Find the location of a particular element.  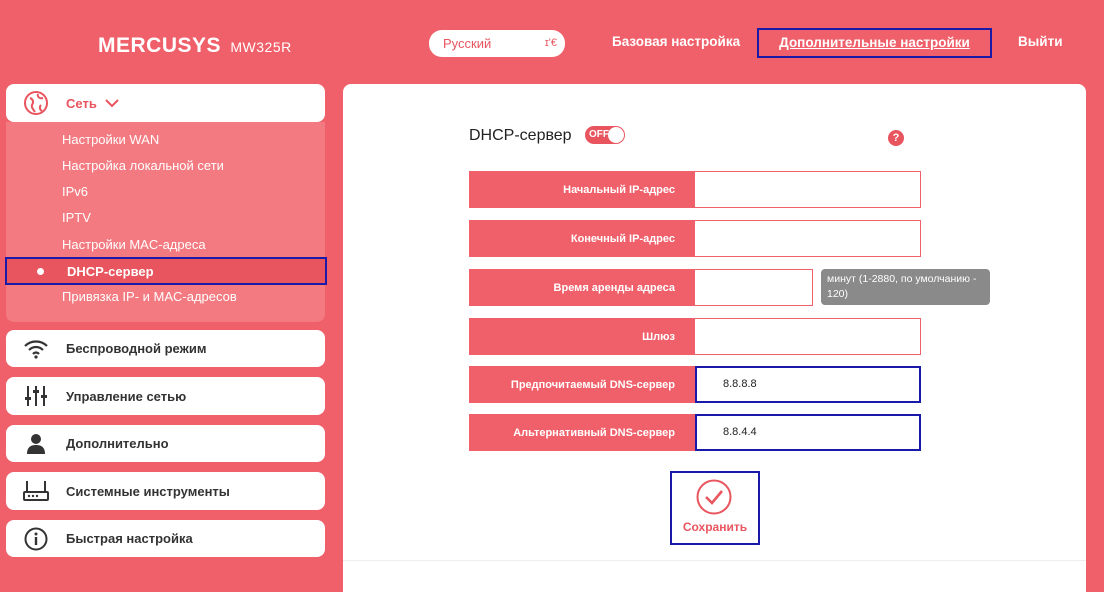

sidebar-item-quick-setup: Быстрая настройка is located at coordinates (165, 538).